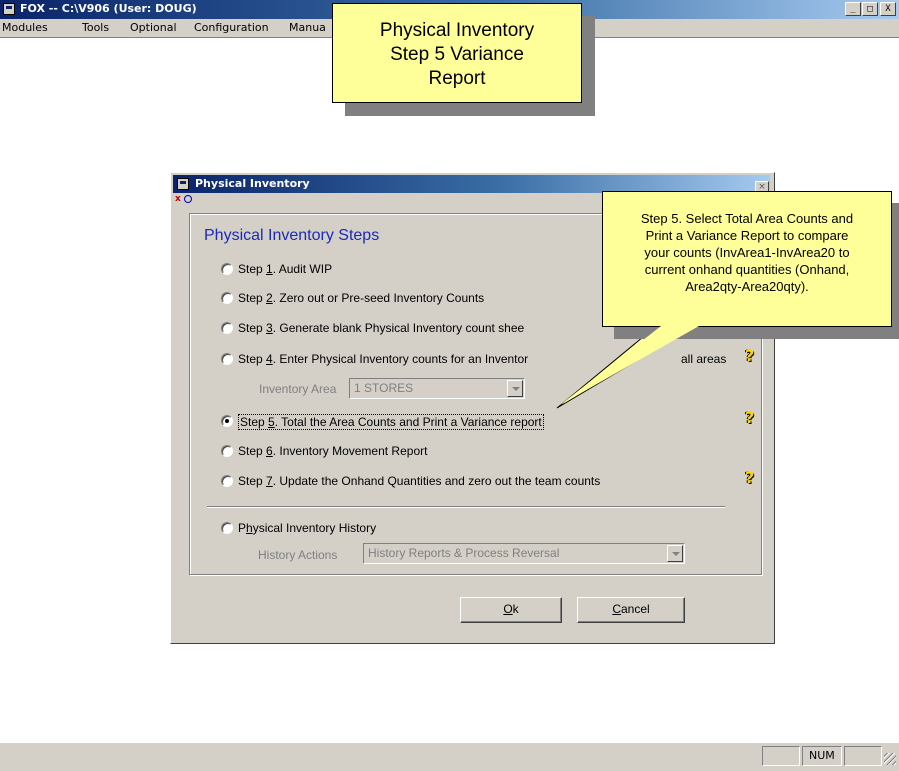 The image size is (899, 771). Describe the element at coordinates (9, 9) in the screenshot. I see `app-window-icon` at that location.